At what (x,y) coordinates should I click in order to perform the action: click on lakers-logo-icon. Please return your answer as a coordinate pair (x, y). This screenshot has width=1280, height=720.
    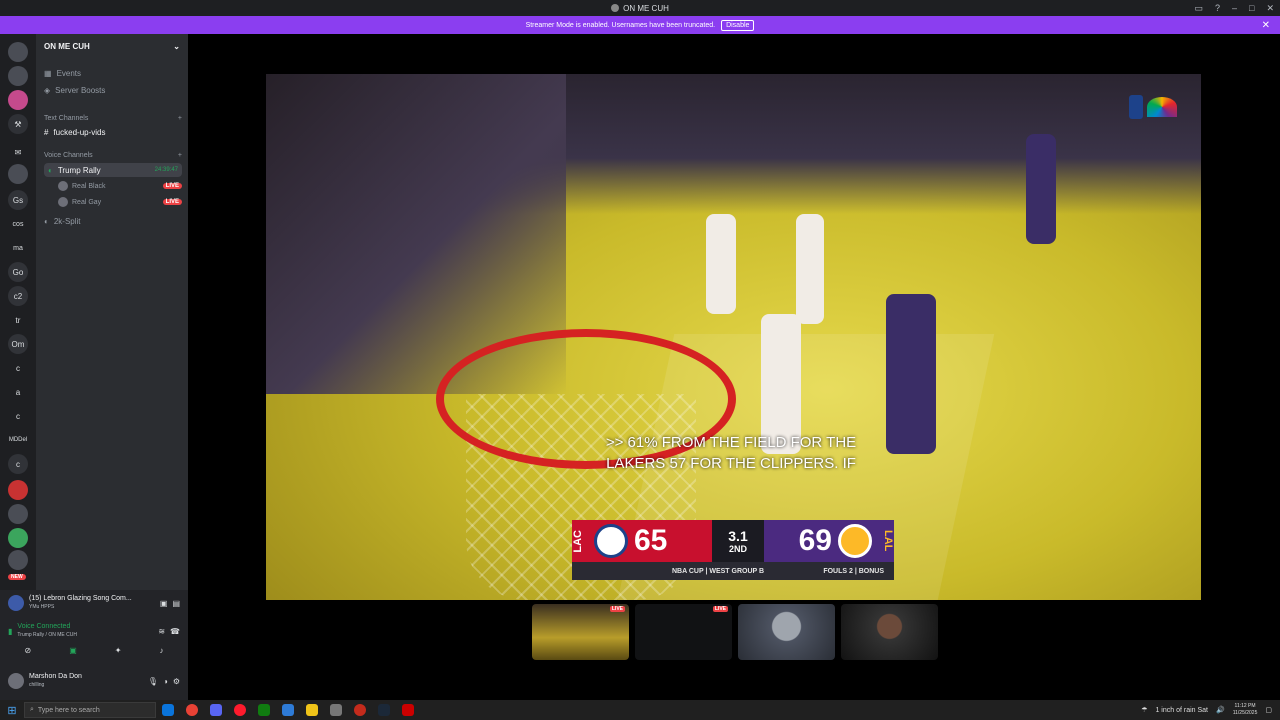
    Looking at the image, I should click on (855, 541).